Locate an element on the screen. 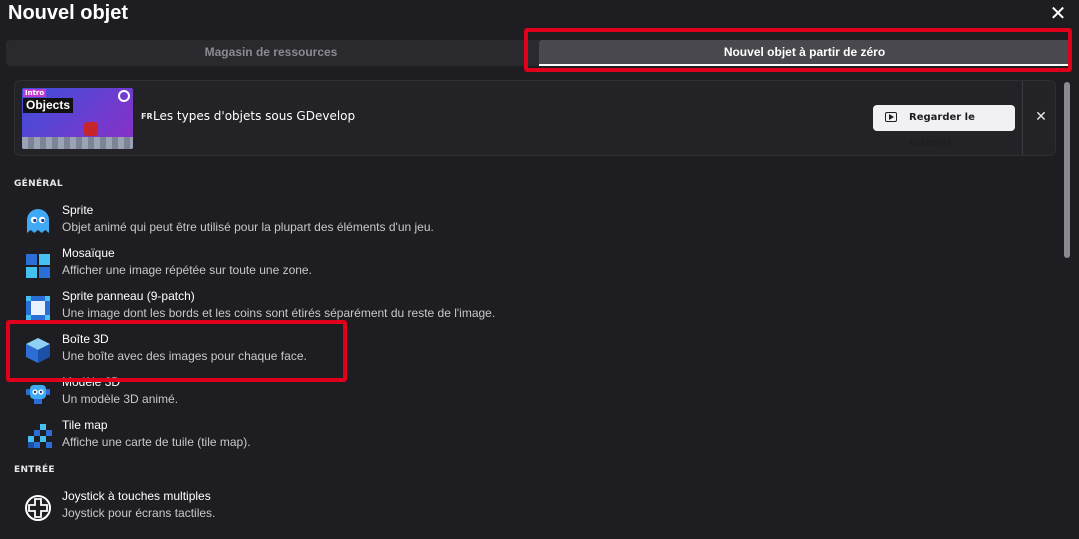 This screenshot has height=539, width=1079. play-icon is located at coordinates (891, 117).